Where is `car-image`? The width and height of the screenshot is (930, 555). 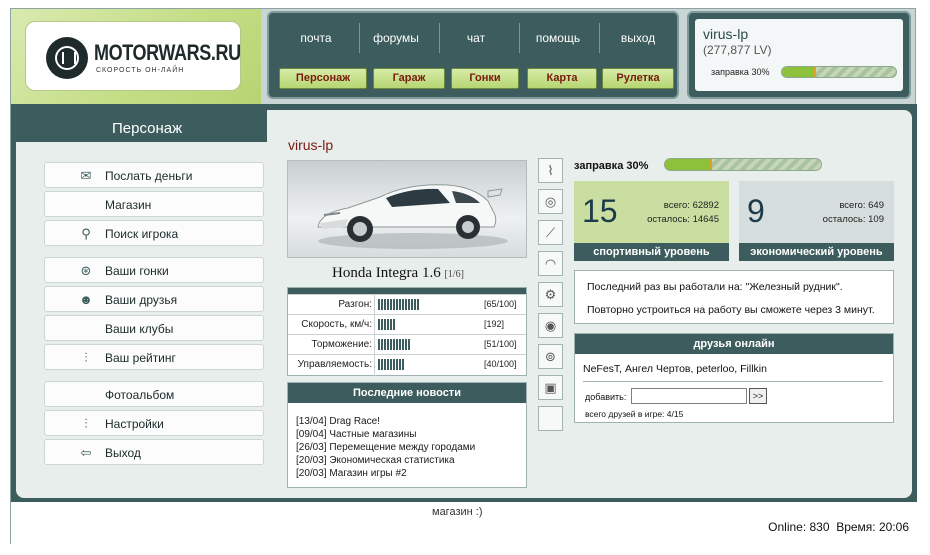 car-image is located at coordinates (407, 209).